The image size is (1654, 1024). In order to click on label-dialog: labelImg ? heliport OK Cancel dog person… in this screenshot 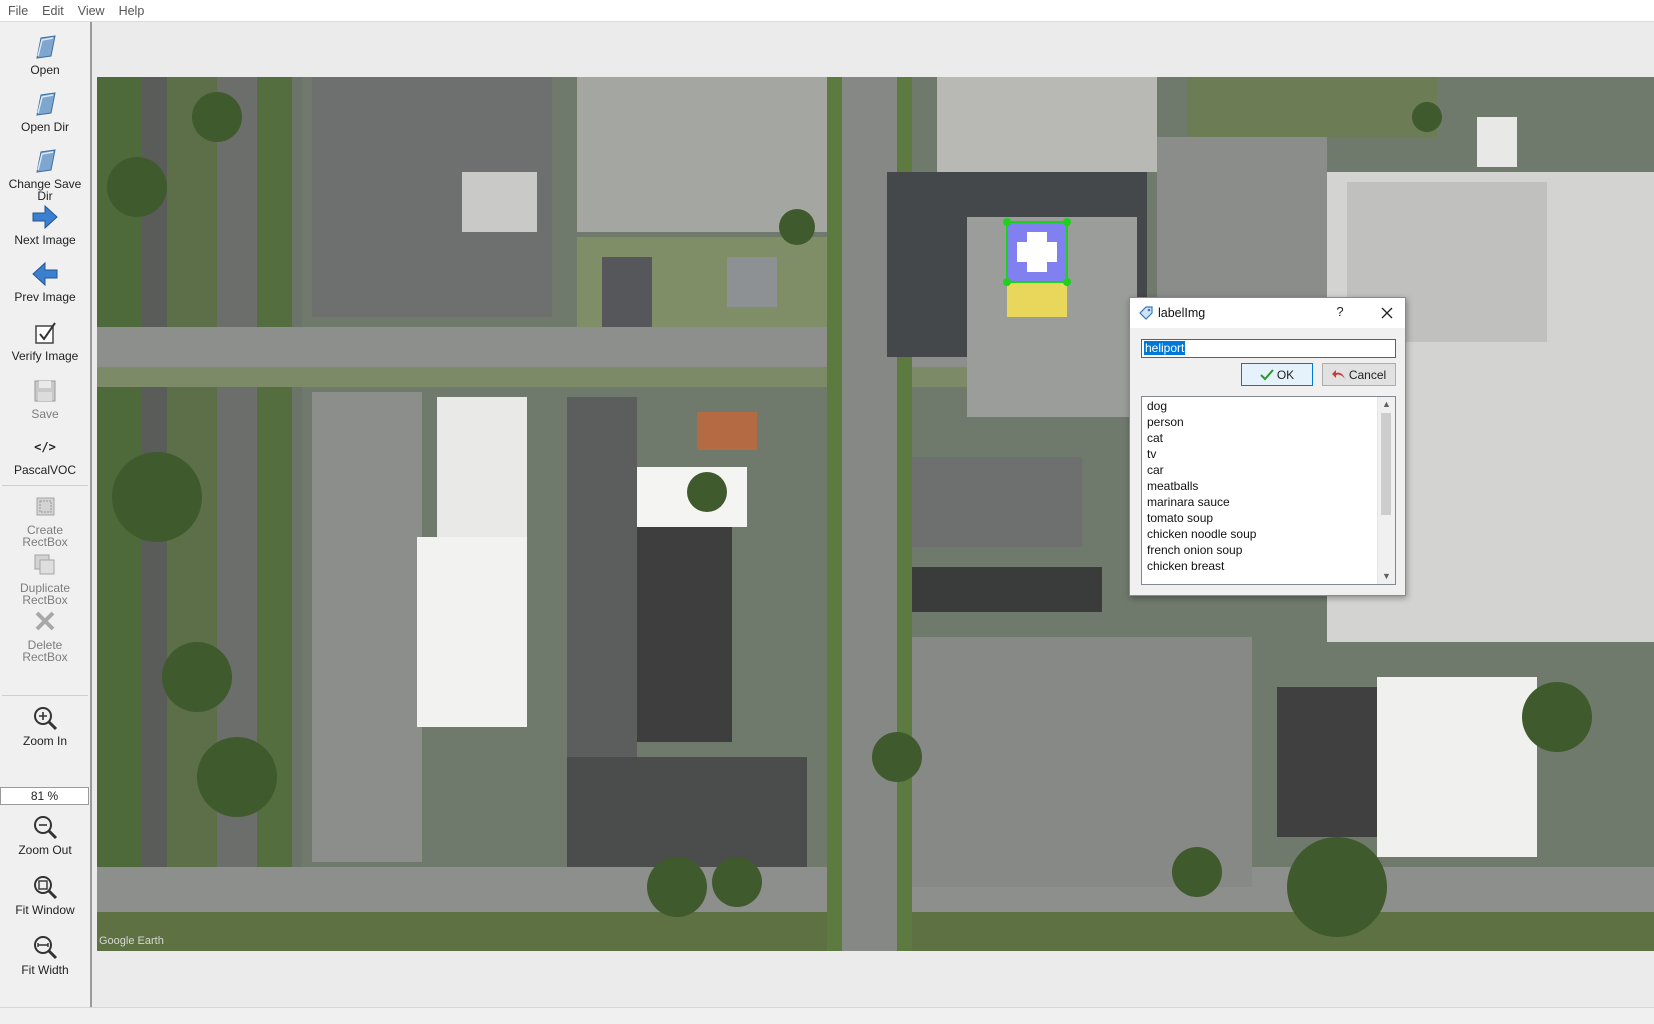, I will do `click(1267, 446)`.